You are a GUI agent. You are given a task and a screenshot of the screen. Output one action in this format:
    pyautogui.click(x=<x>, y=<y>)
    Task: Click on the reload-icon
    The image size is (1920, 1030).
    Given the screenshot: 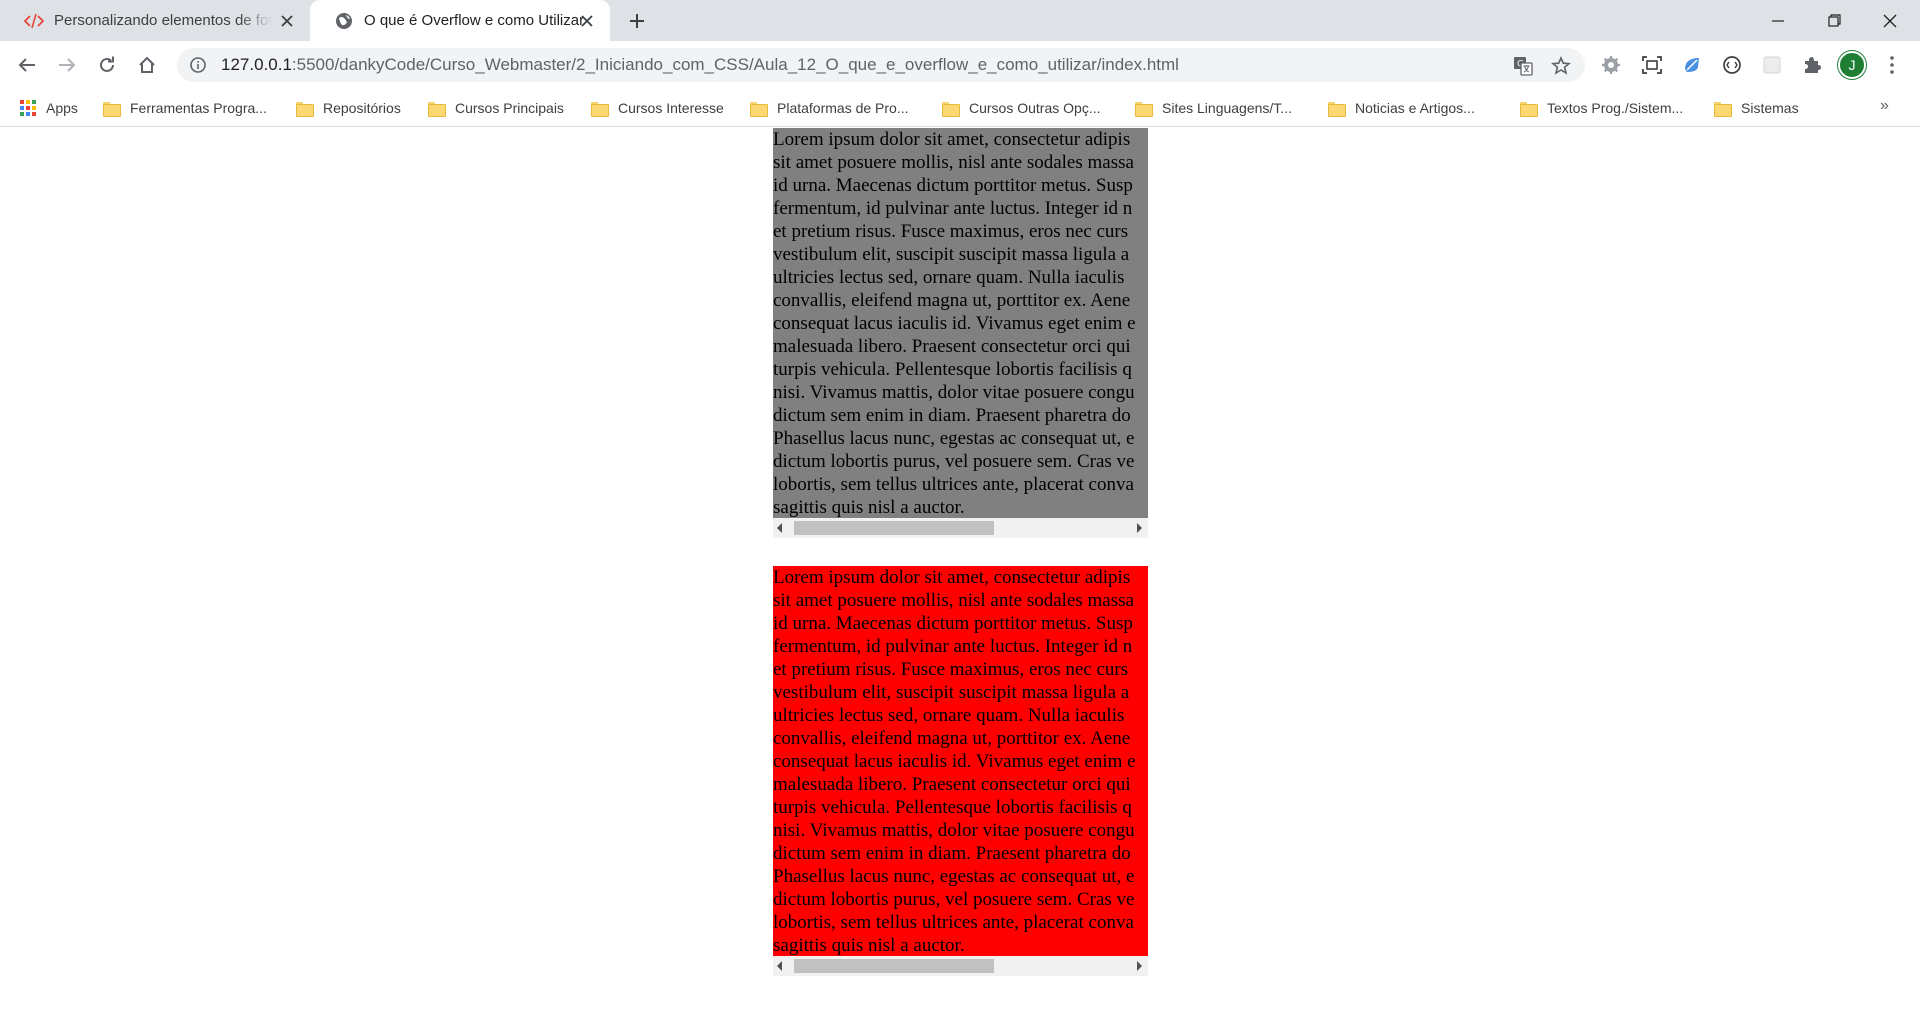 What is the action you would take?
    pyautogui.click(x=107, y=64)
    